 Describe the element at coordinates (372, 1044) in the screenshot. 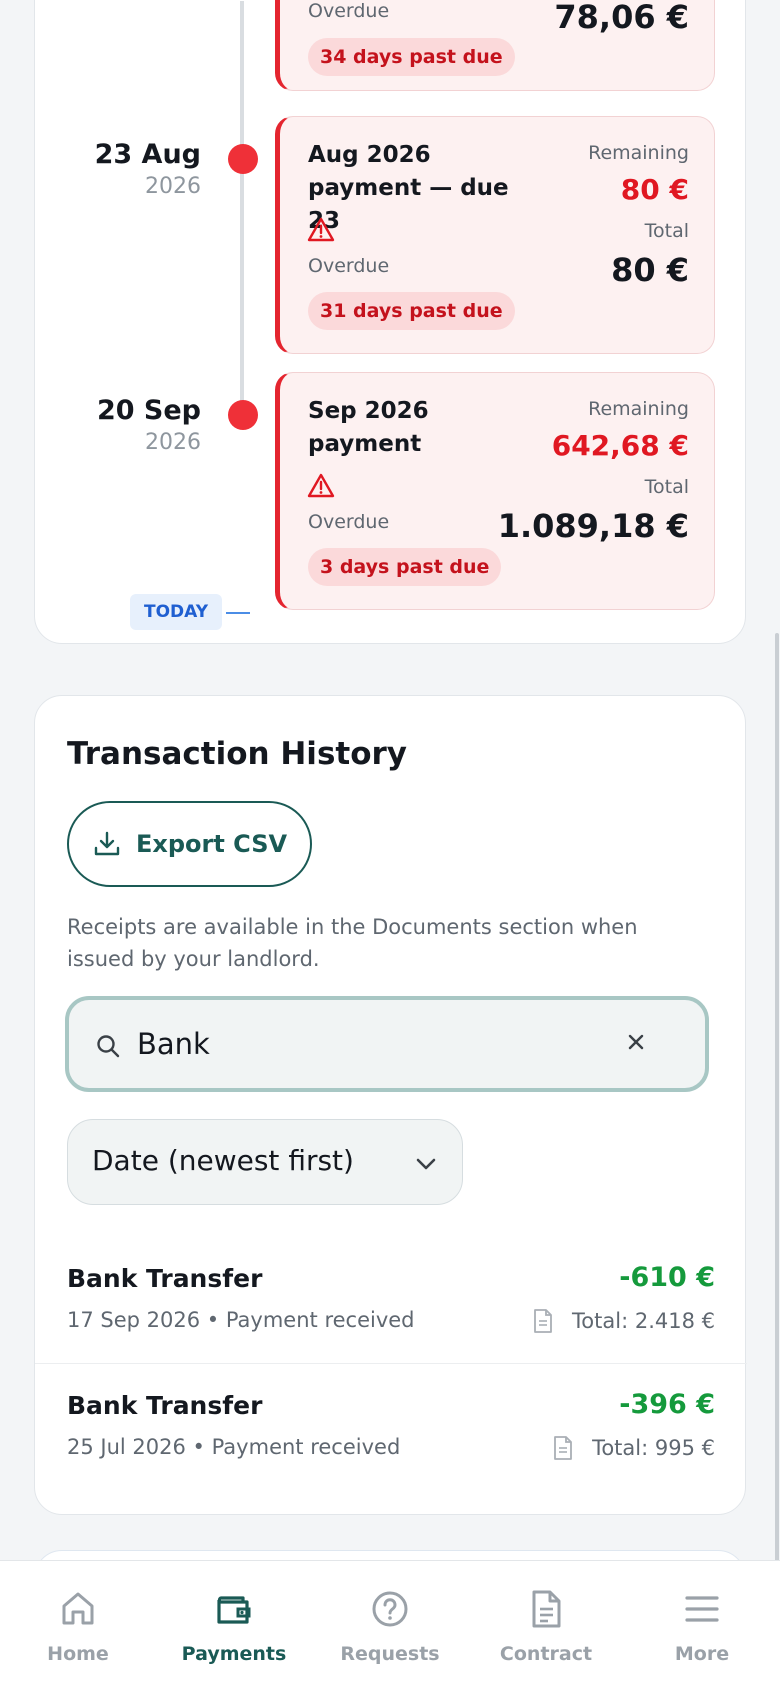

I see `search-input` at that location.